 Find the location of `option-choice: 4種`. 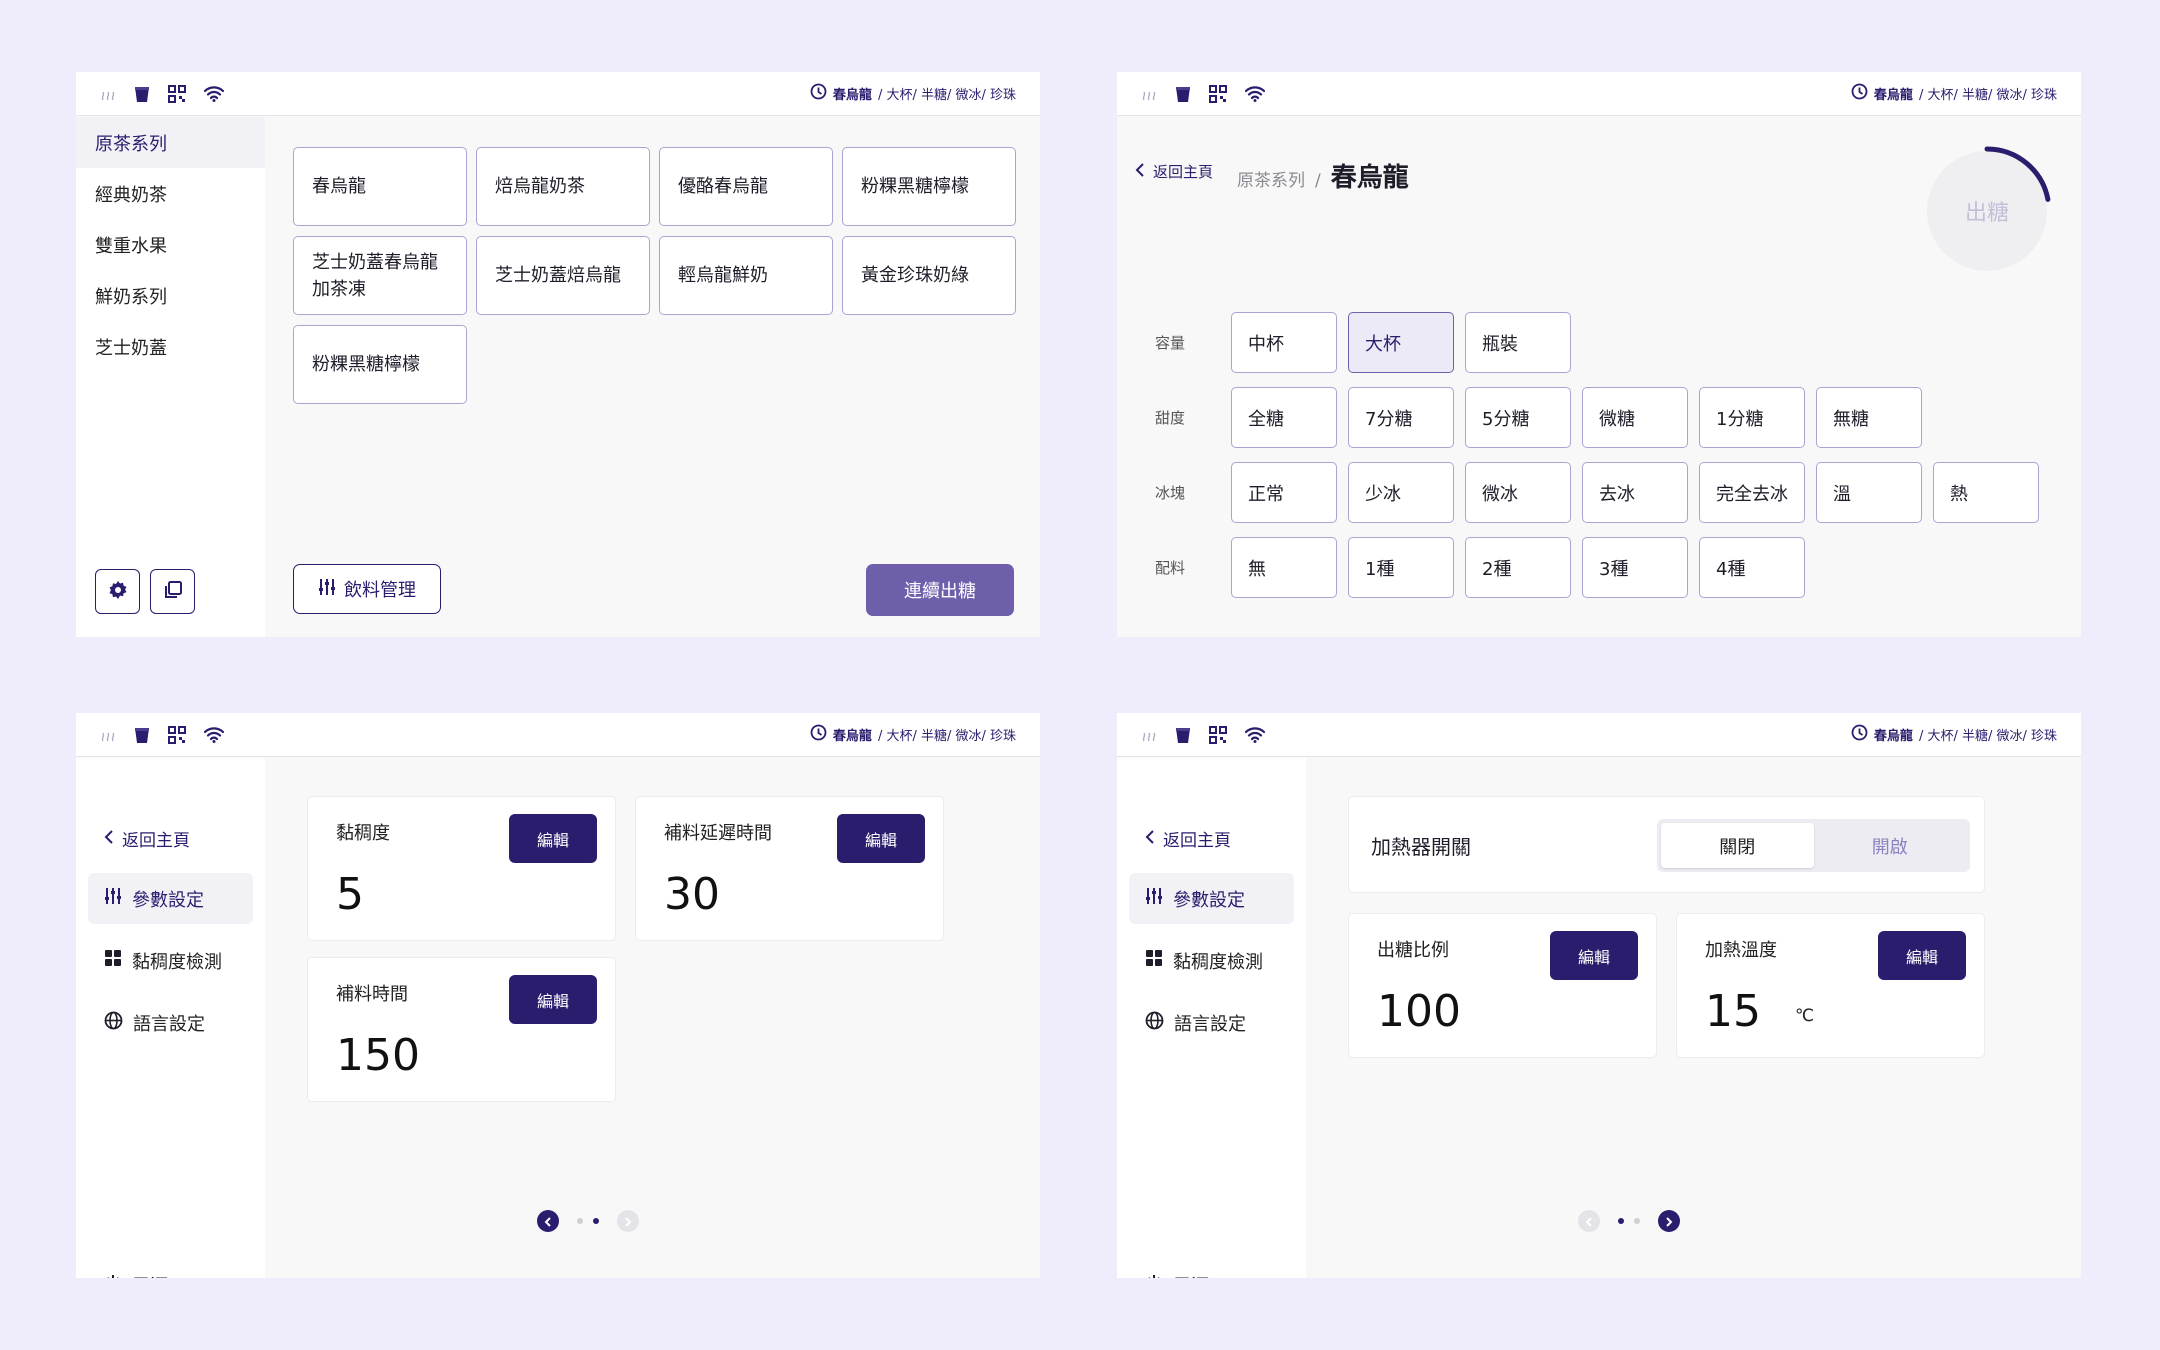

option-choice: 4種 is located at coordinates (1752, 567).